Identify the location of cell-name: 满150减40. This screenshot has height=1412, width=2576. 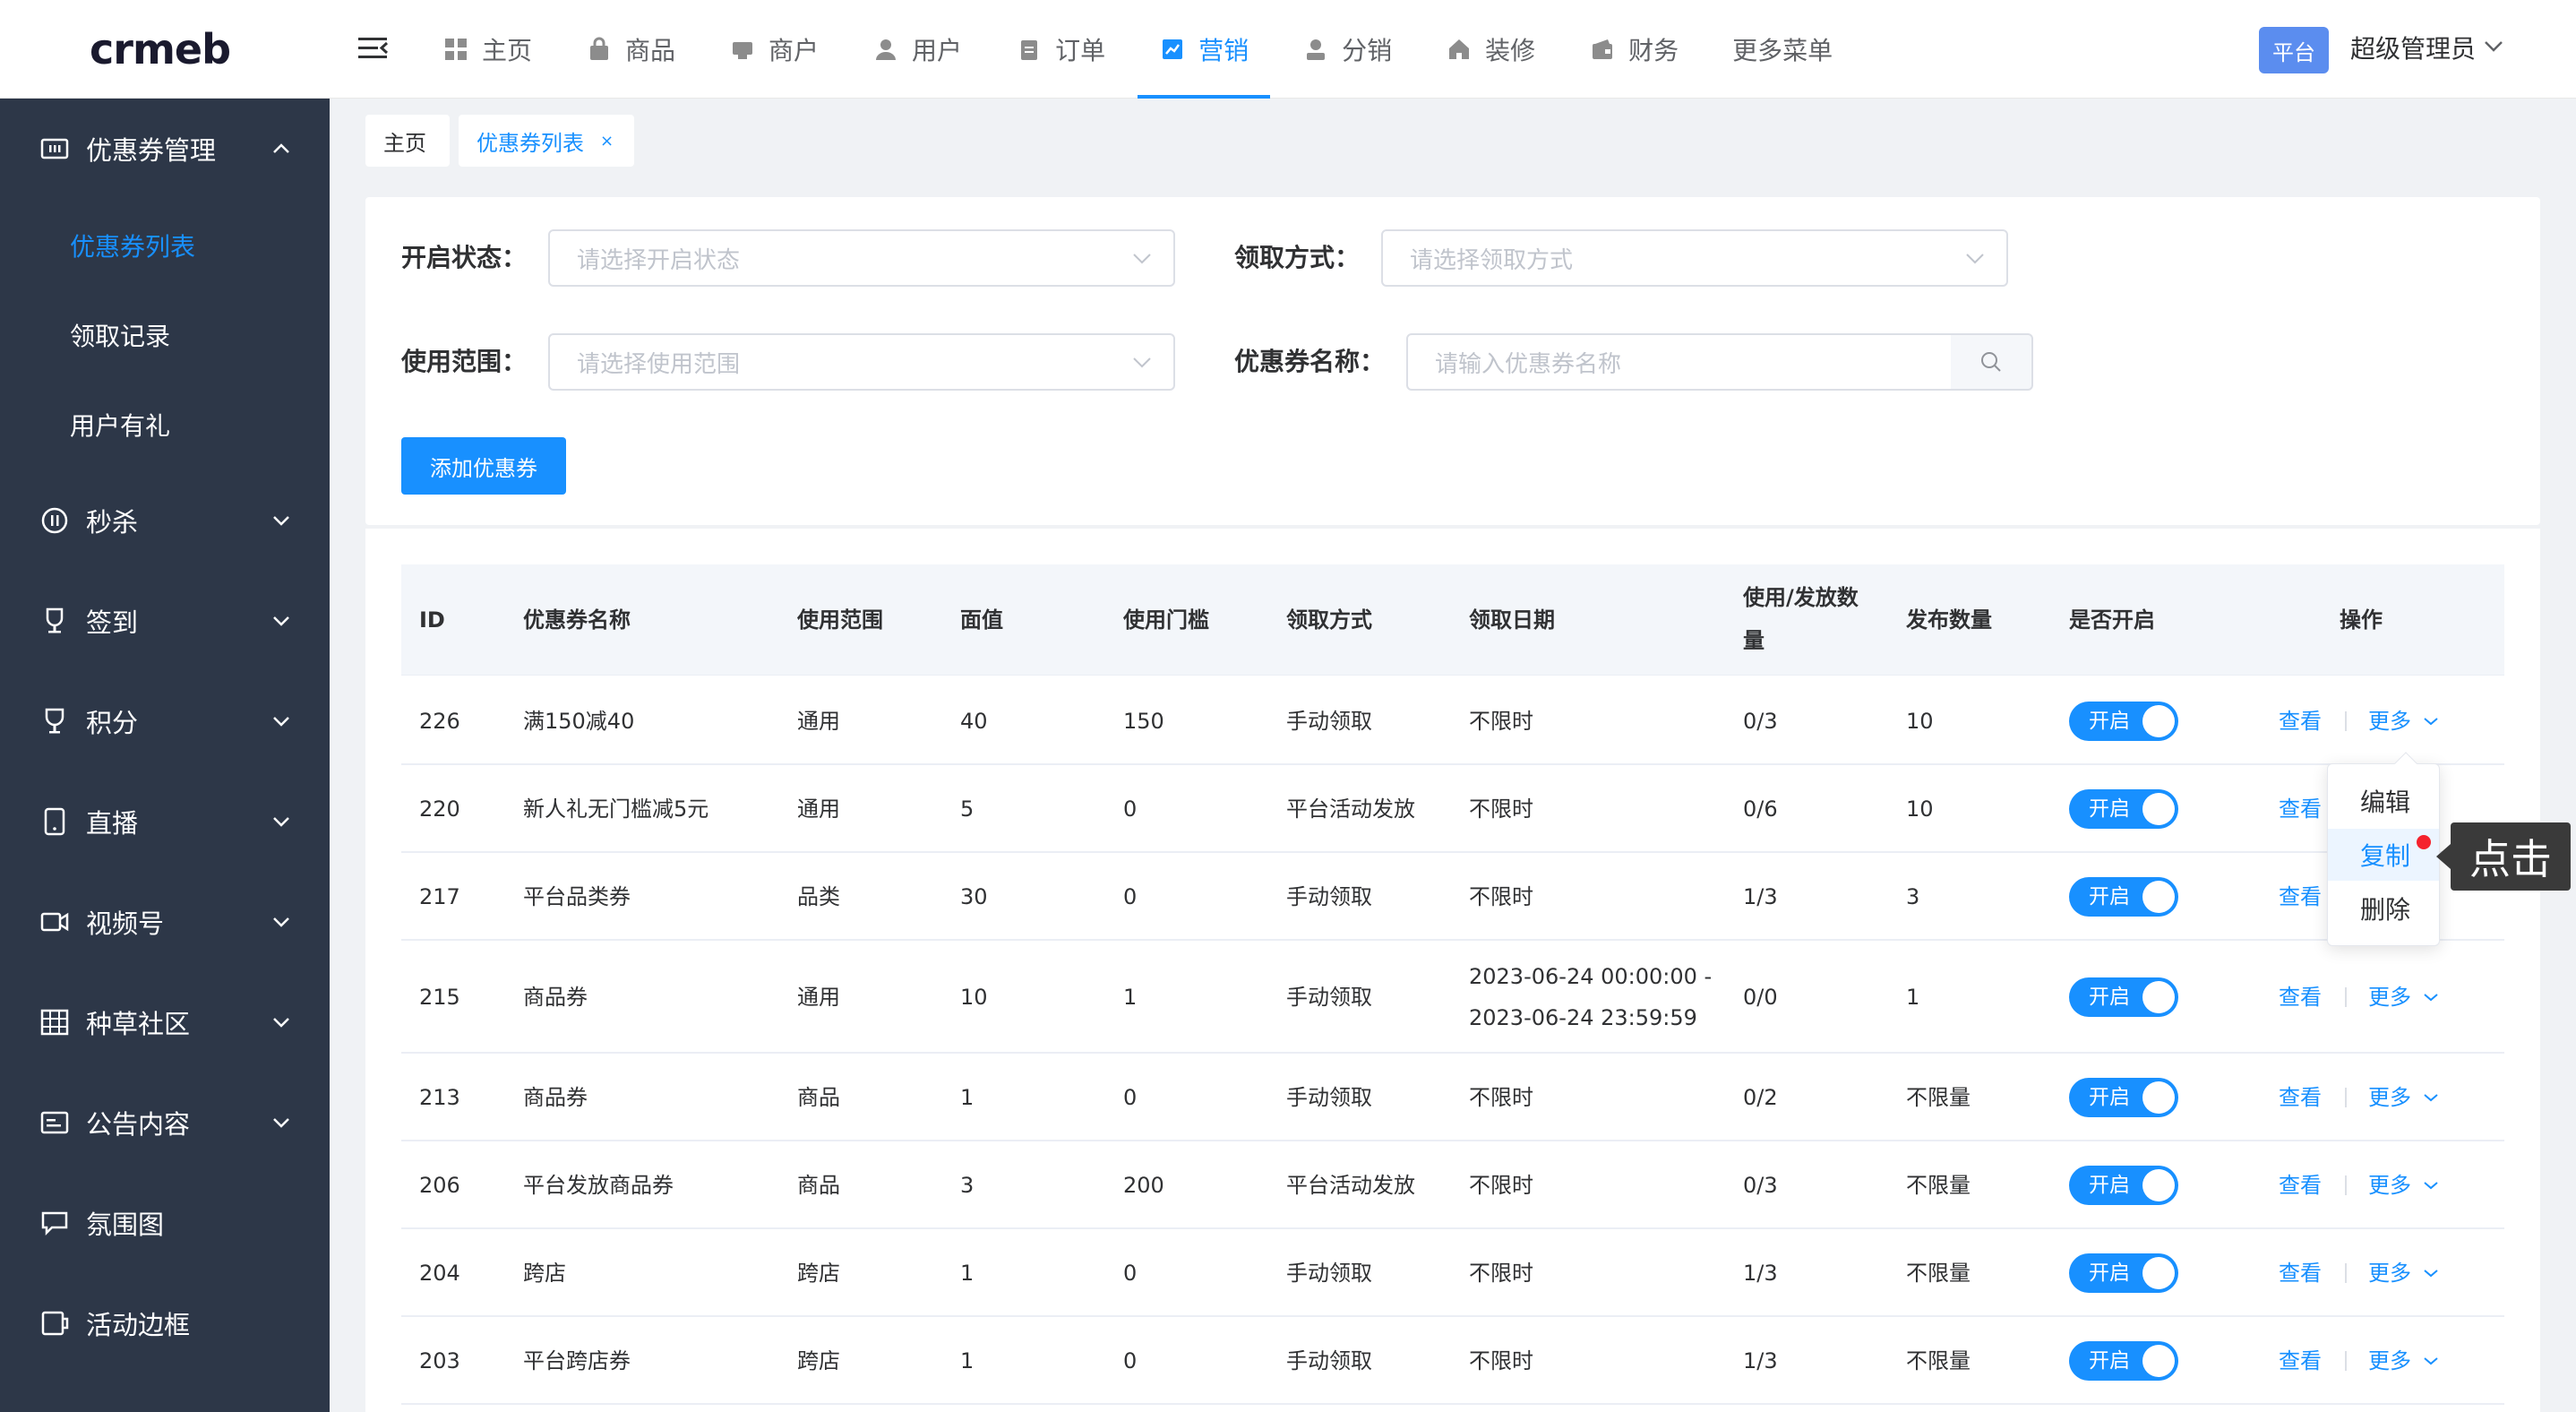
(579, 721).